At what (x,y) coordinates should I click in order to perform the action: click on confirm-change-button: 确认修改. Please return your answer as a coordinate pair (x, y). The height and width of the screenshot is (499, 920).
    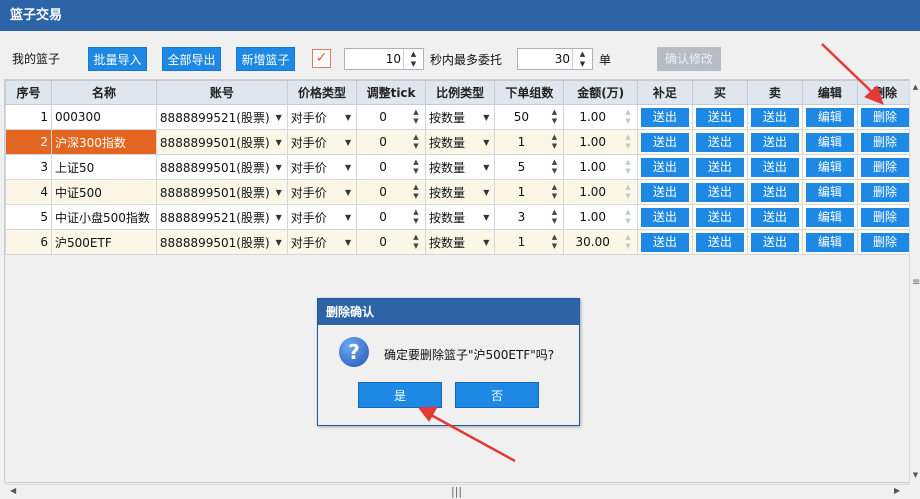
    Looking at the image, I should click on (689, 59).